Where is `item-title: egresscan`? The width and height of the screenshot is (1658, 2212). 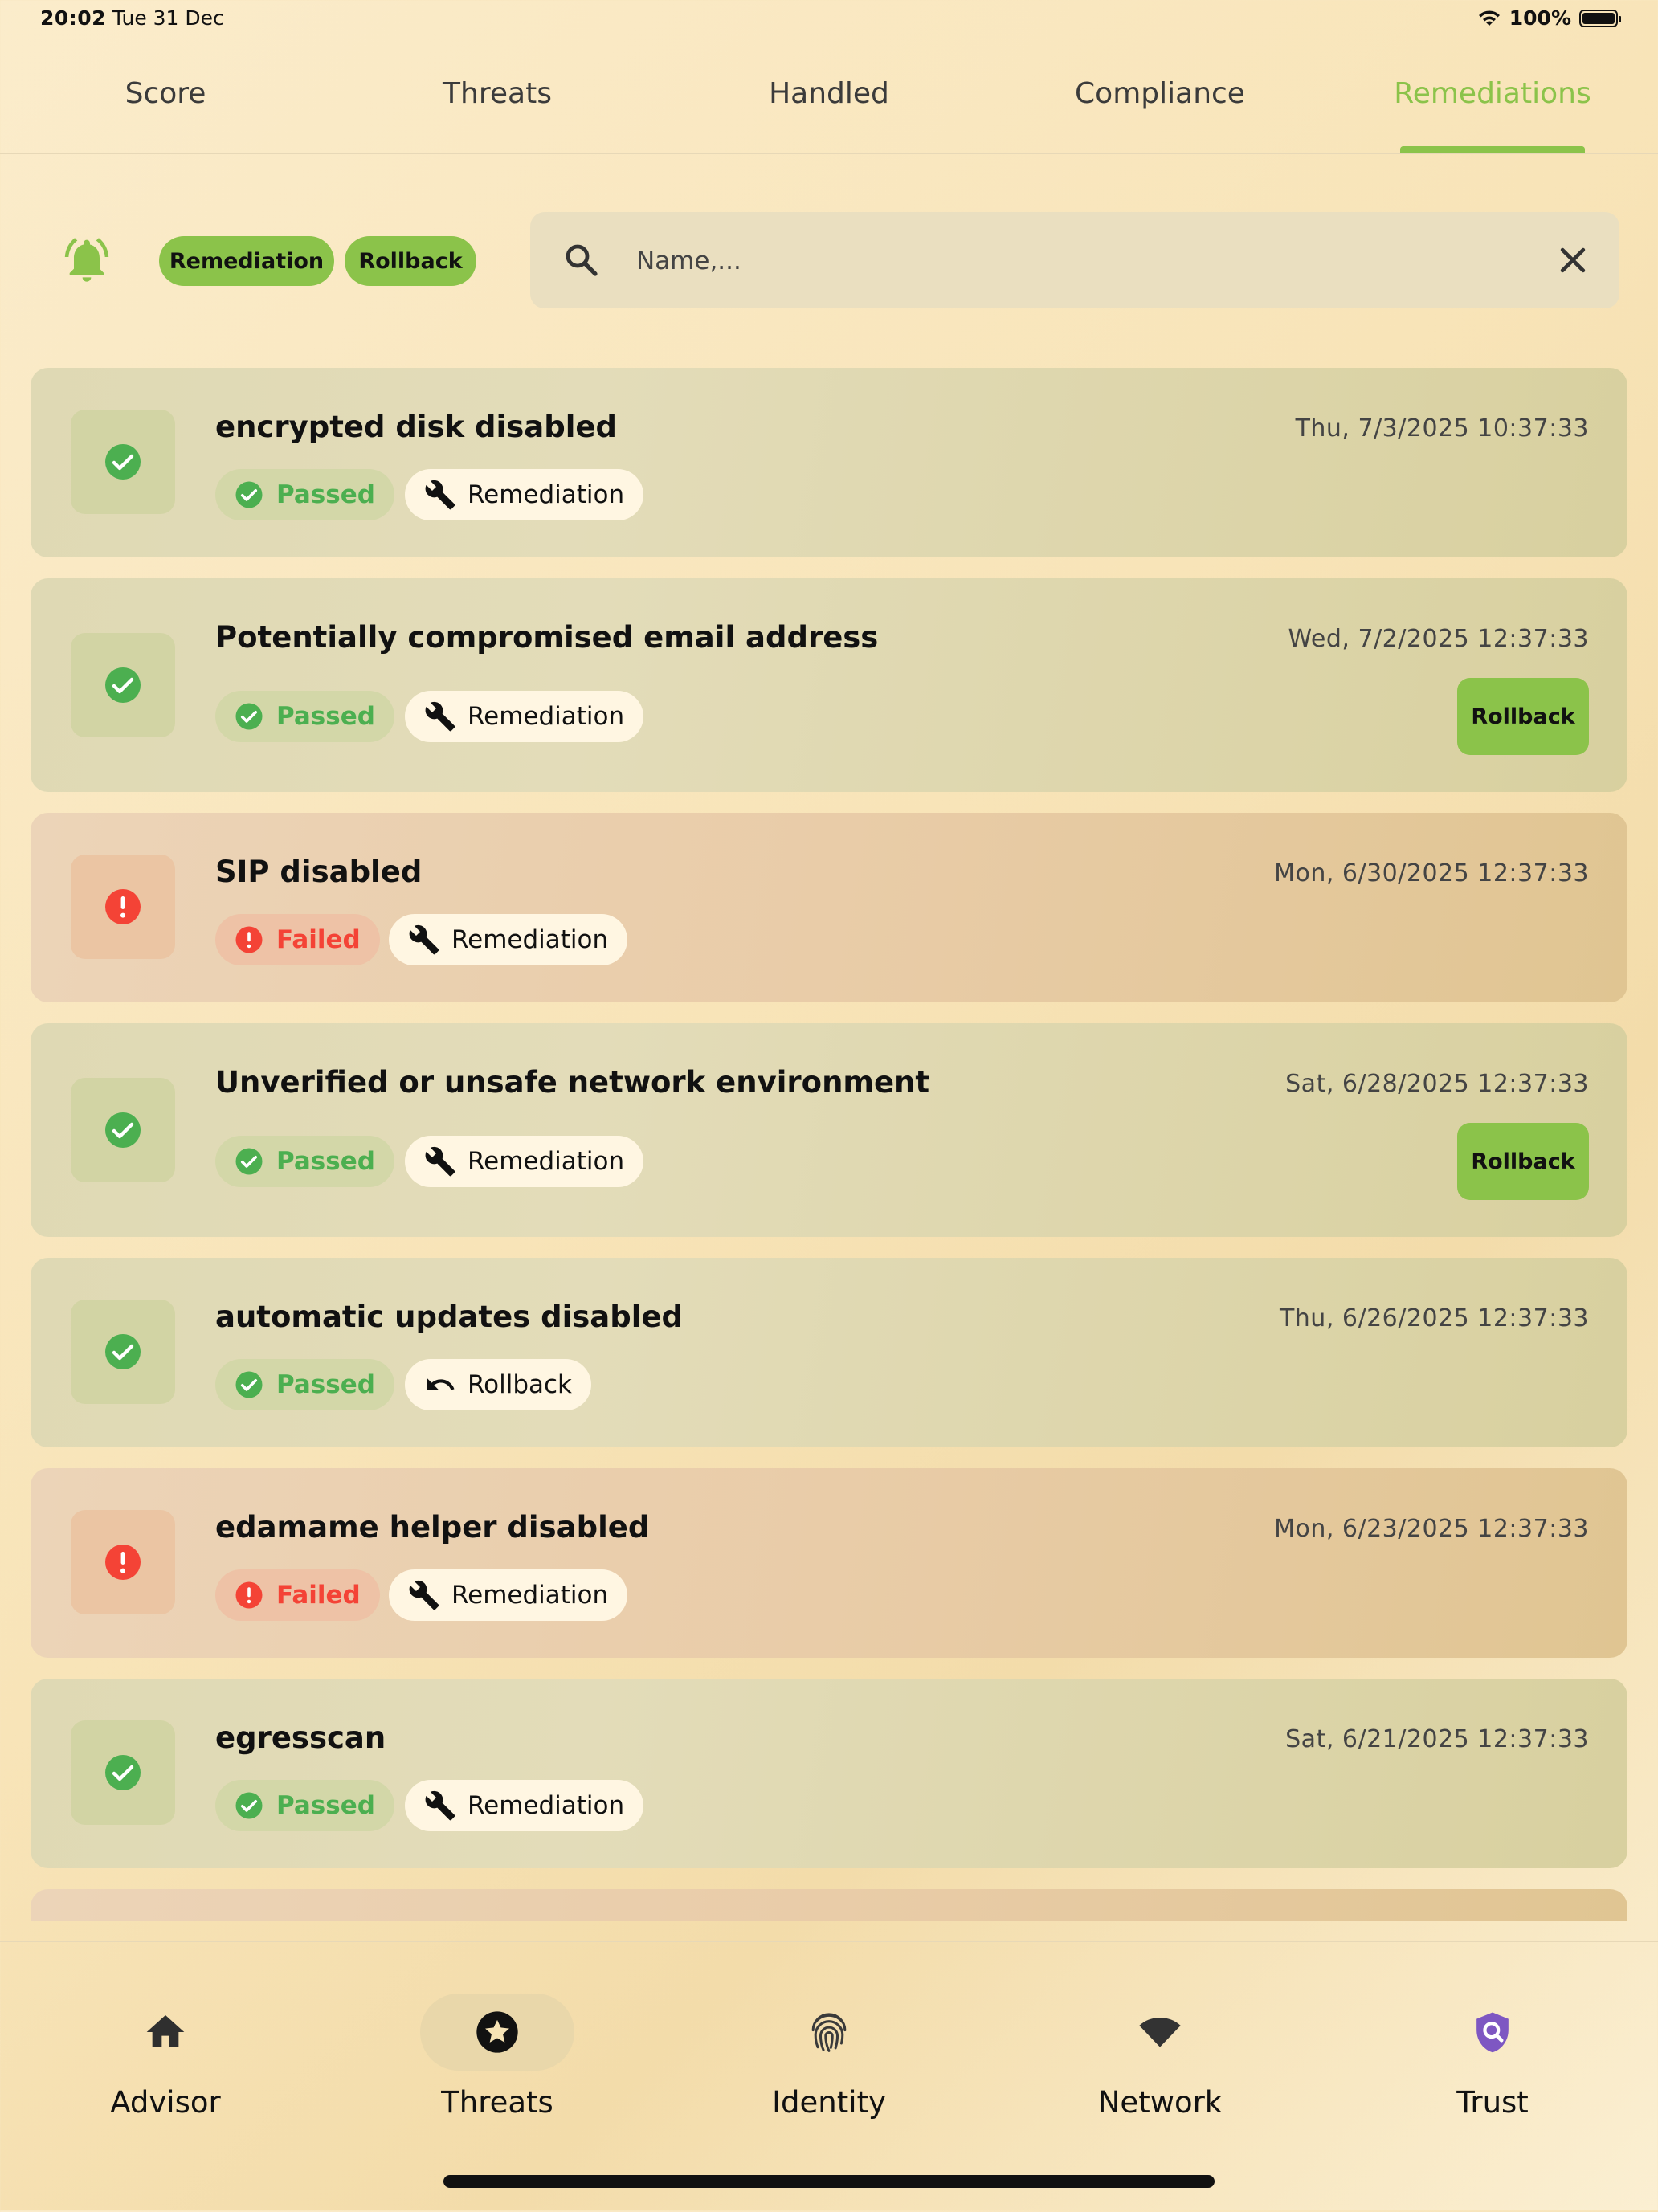 item-title: egresscan is located at coordinates (300, 1737).